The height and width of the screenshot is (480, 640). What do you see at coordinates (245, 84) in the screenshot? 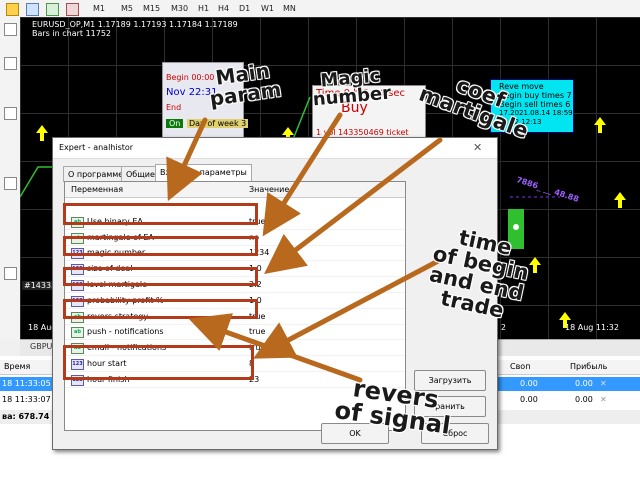
I see `annotation-main-param: Main param` at bounding box center [245, 84].